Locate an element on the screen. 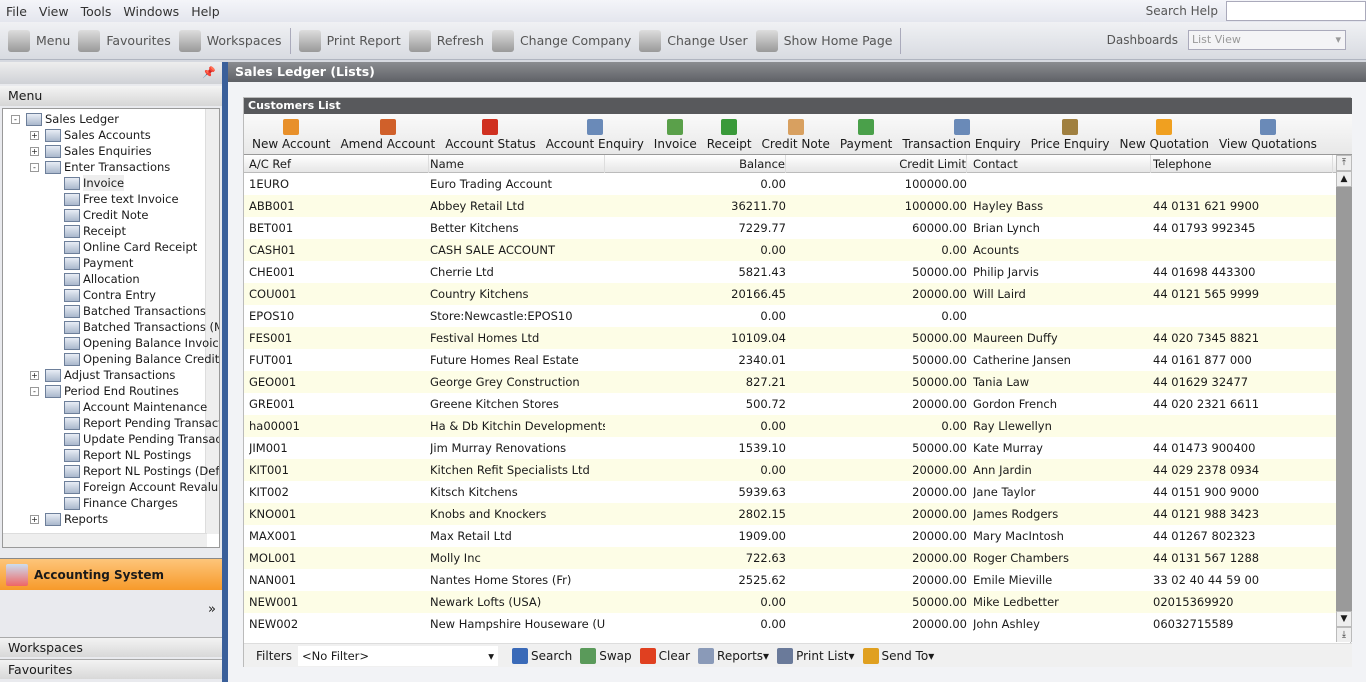 The width and height of the screenshot is (1366, 682). action-payment-button: Payment is located at coordinates (866, 136).